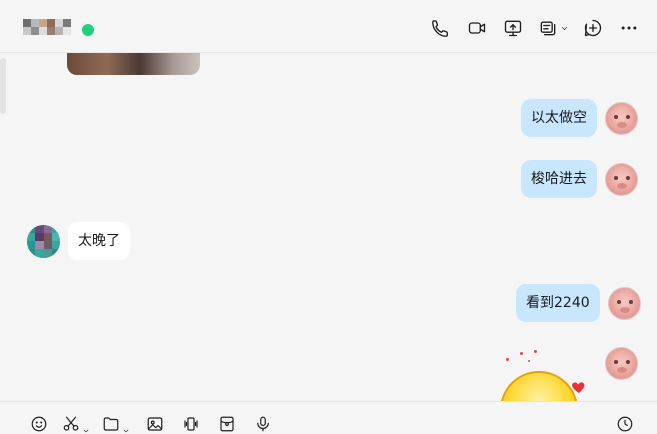 This screenshot has height=434, width=657. Describe the element at coordinates (558, 303) in the screenshot. I see `message-bubble: 看到2240` at that location.